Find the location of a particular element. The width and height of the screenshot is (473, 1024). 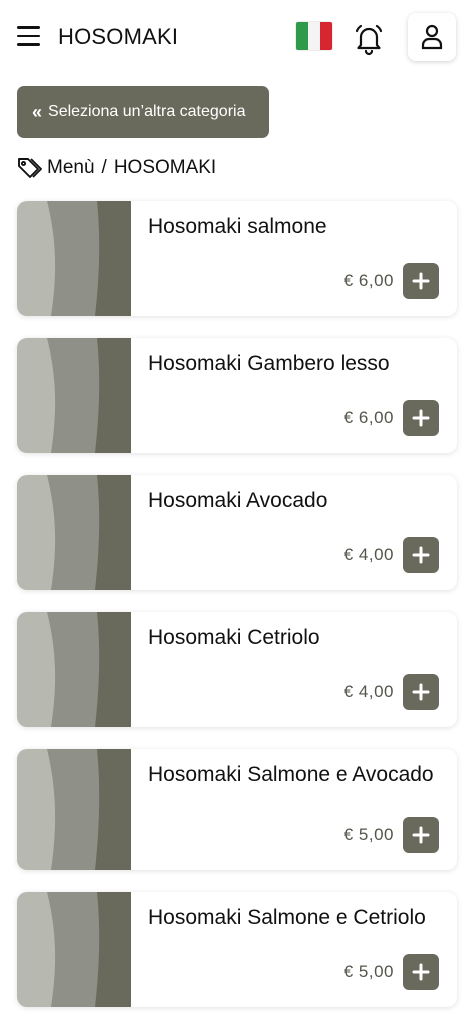

select-other-category-button: « Seleziona un’altra categoria is located at coordinates (143, 112).